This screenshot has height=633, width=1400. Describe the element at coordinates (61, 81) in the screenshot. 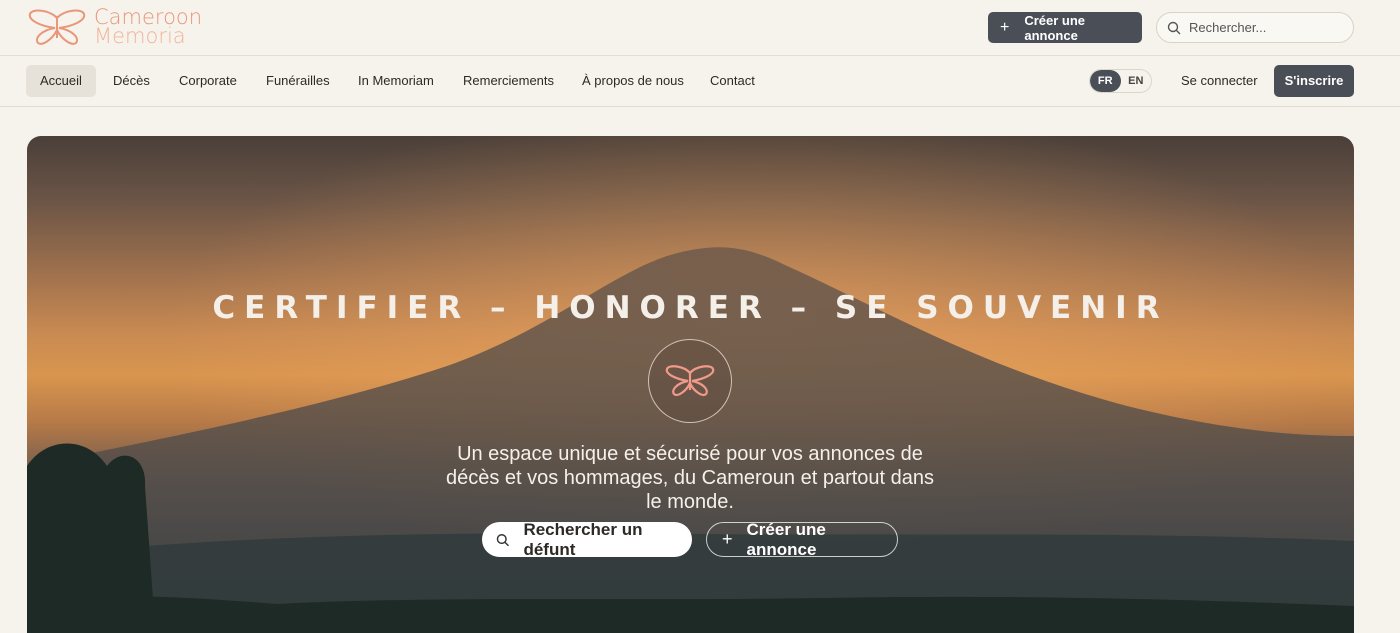

I see `nav-item-accueil: Accueil` at that location.